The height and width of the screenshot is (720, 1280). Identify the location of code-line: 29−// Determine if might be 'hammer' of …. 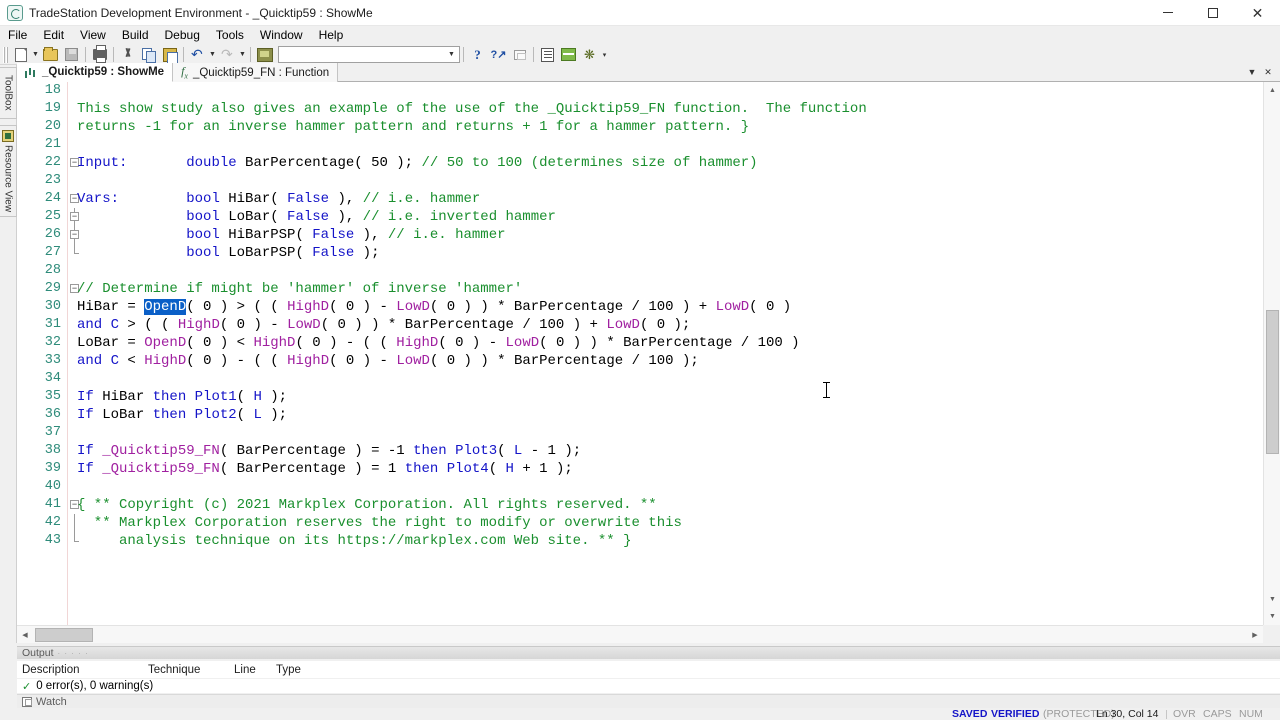
(640, 289).